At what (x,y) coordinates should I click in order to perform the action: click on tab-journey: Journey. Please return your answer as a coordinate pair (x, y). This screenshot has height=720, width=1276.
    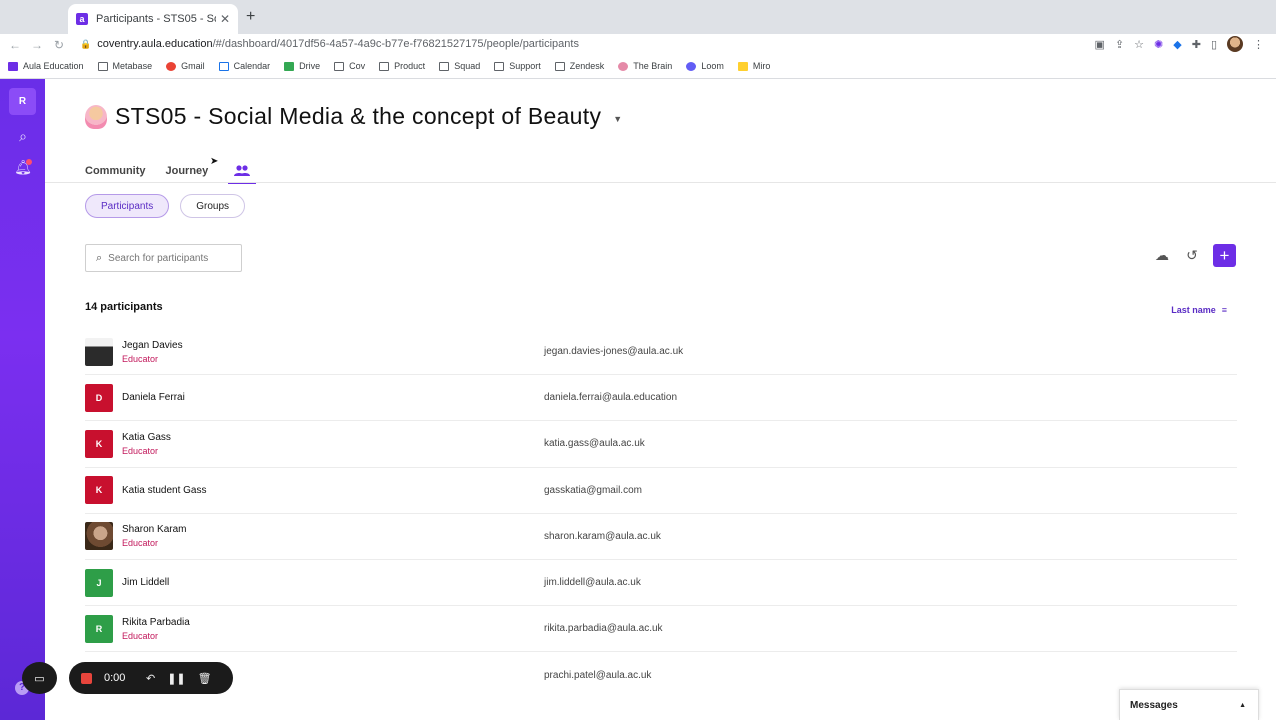
    Looking at the image, I should click on (187, 171).